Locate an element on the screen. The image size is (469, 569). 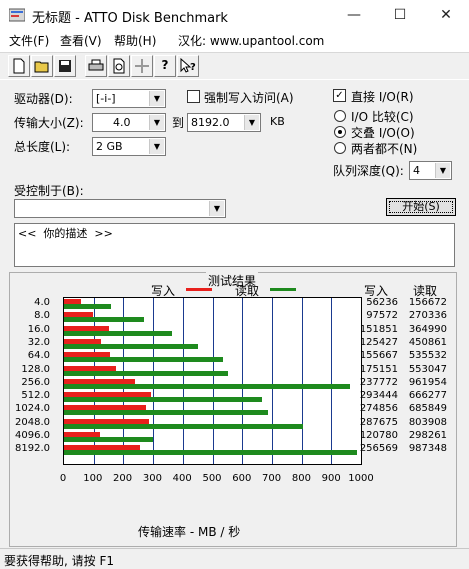
close-button: ✕ is located at coordinates (446, 15).